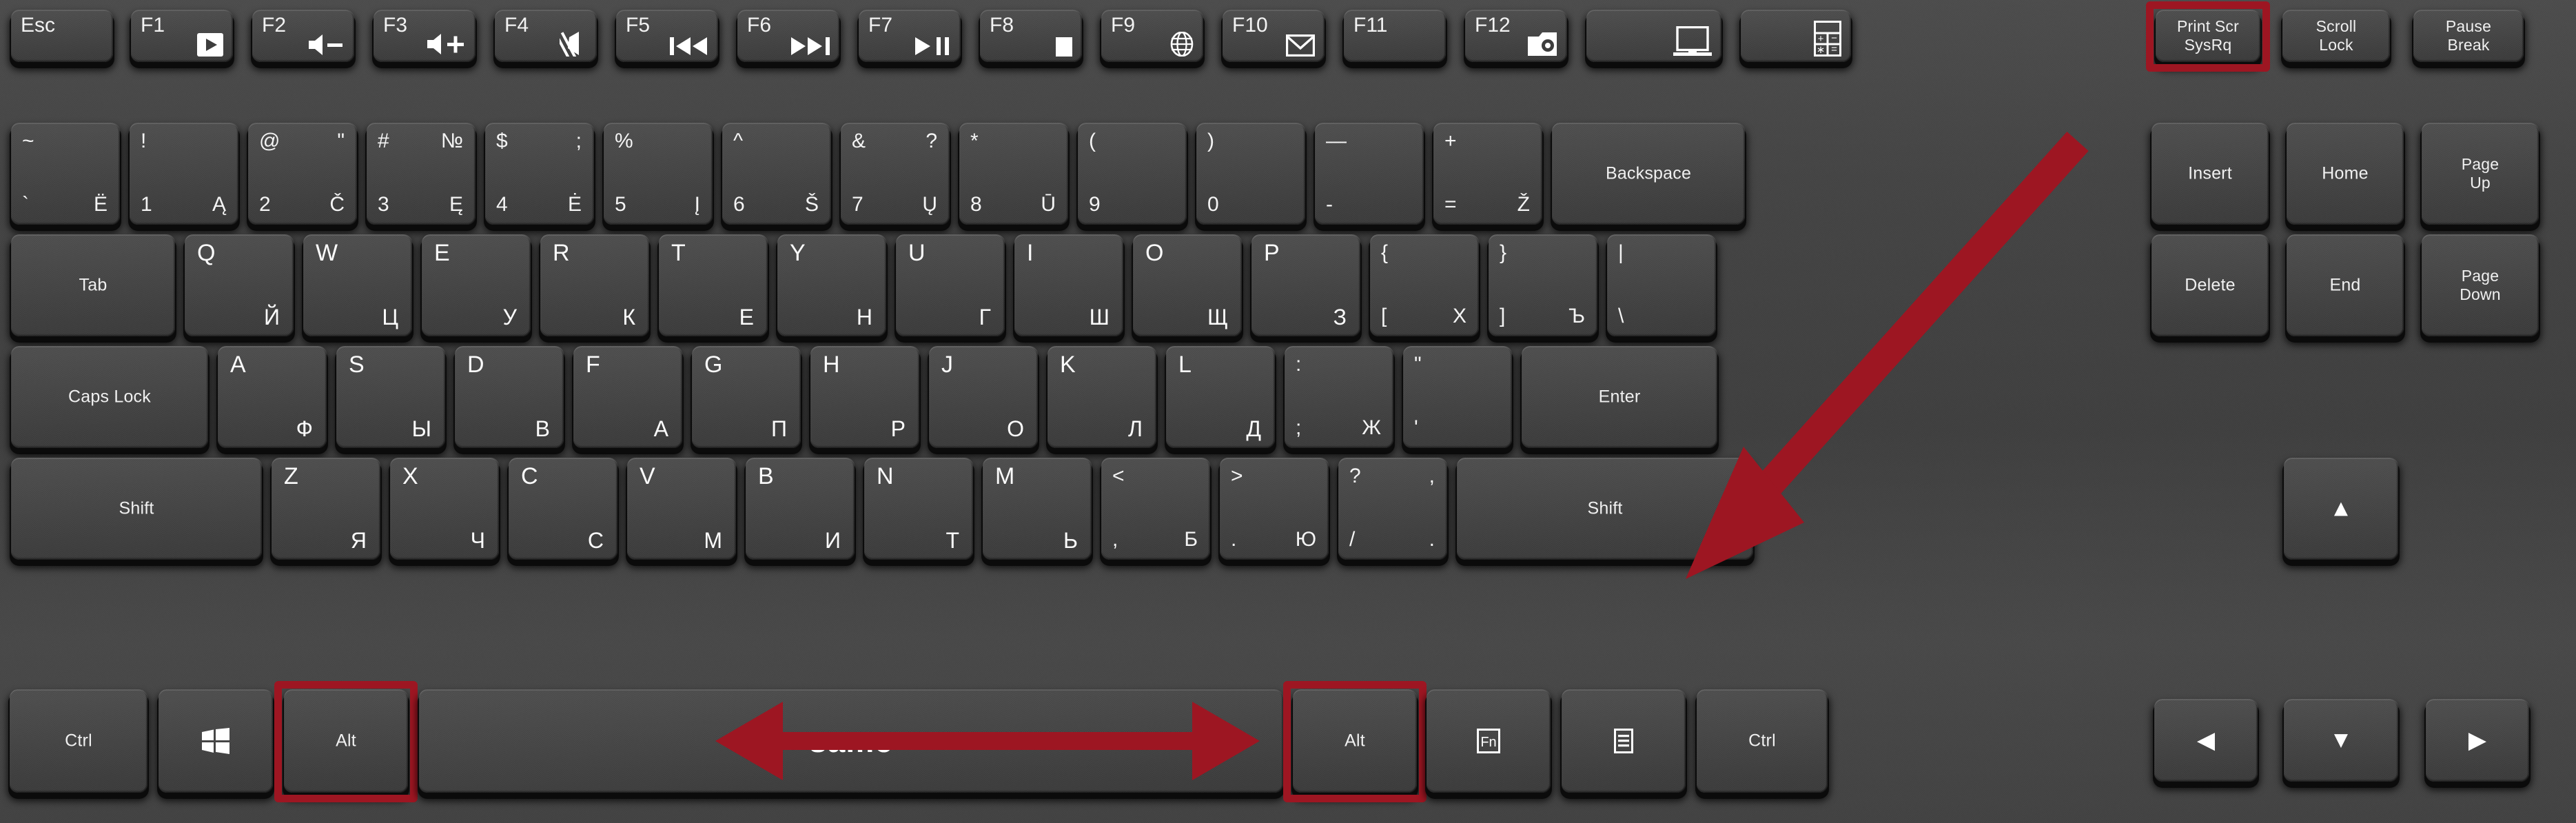  Describe the element at coordinates (950, 285) in the screenshot. I see `key-key-u: UГ` at that location.